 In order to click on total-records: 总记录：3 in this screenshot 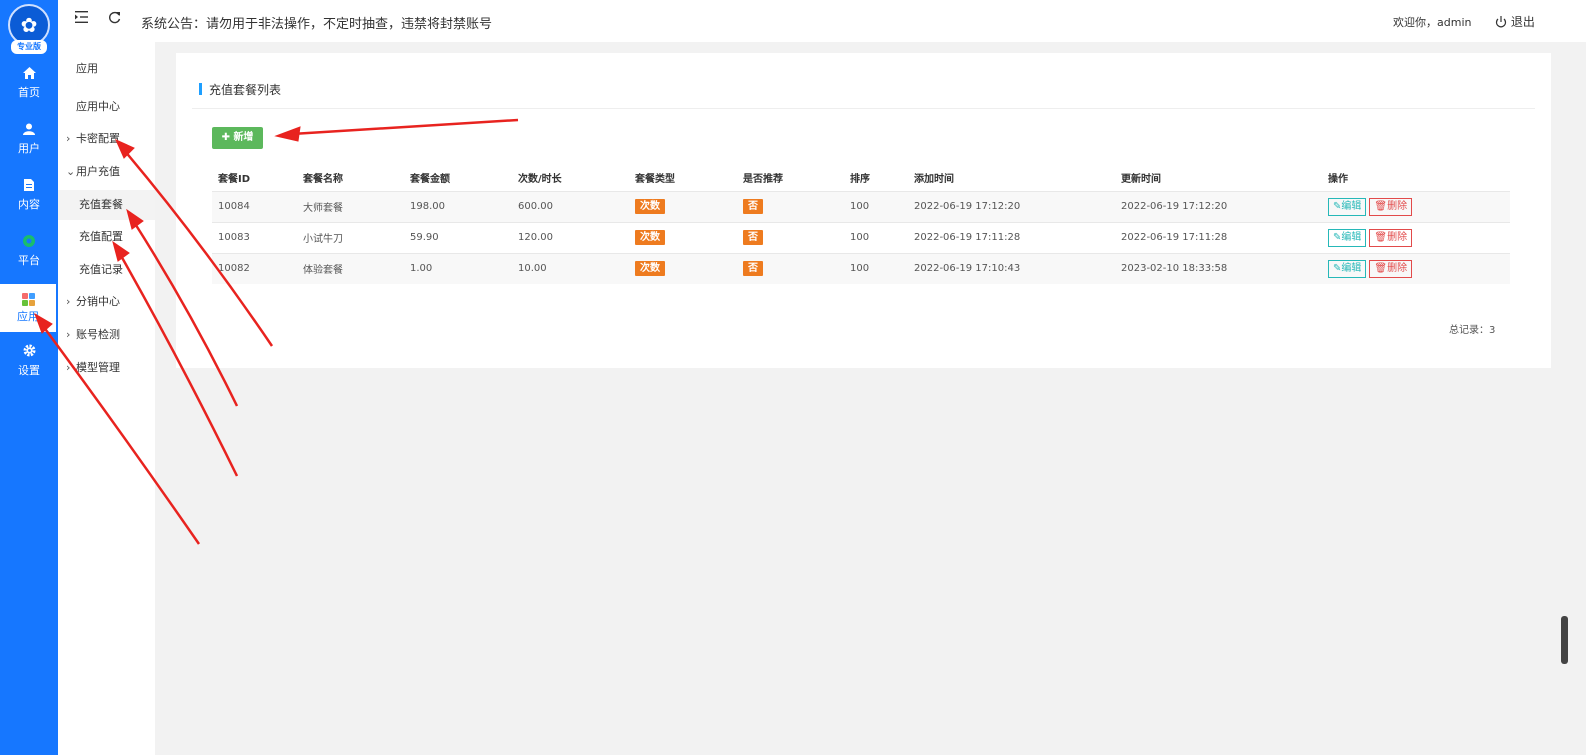, I will do `click(1472, 330)`.